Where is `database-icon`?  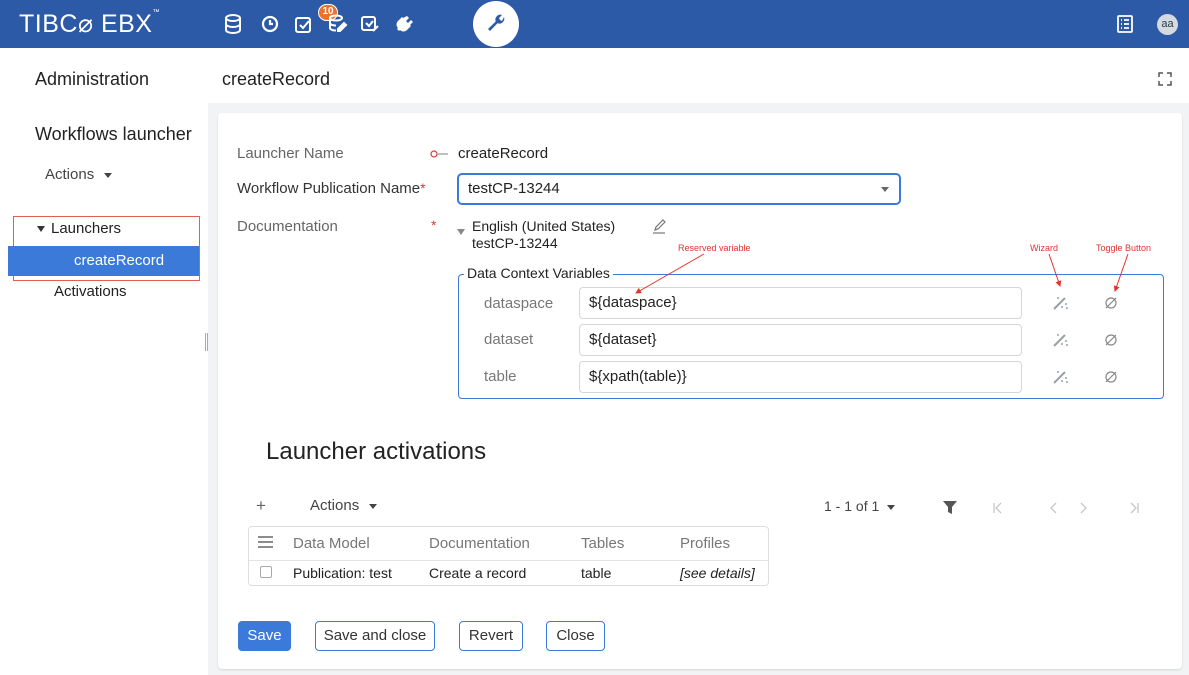
database-icon is located at coordinates (233, 24).